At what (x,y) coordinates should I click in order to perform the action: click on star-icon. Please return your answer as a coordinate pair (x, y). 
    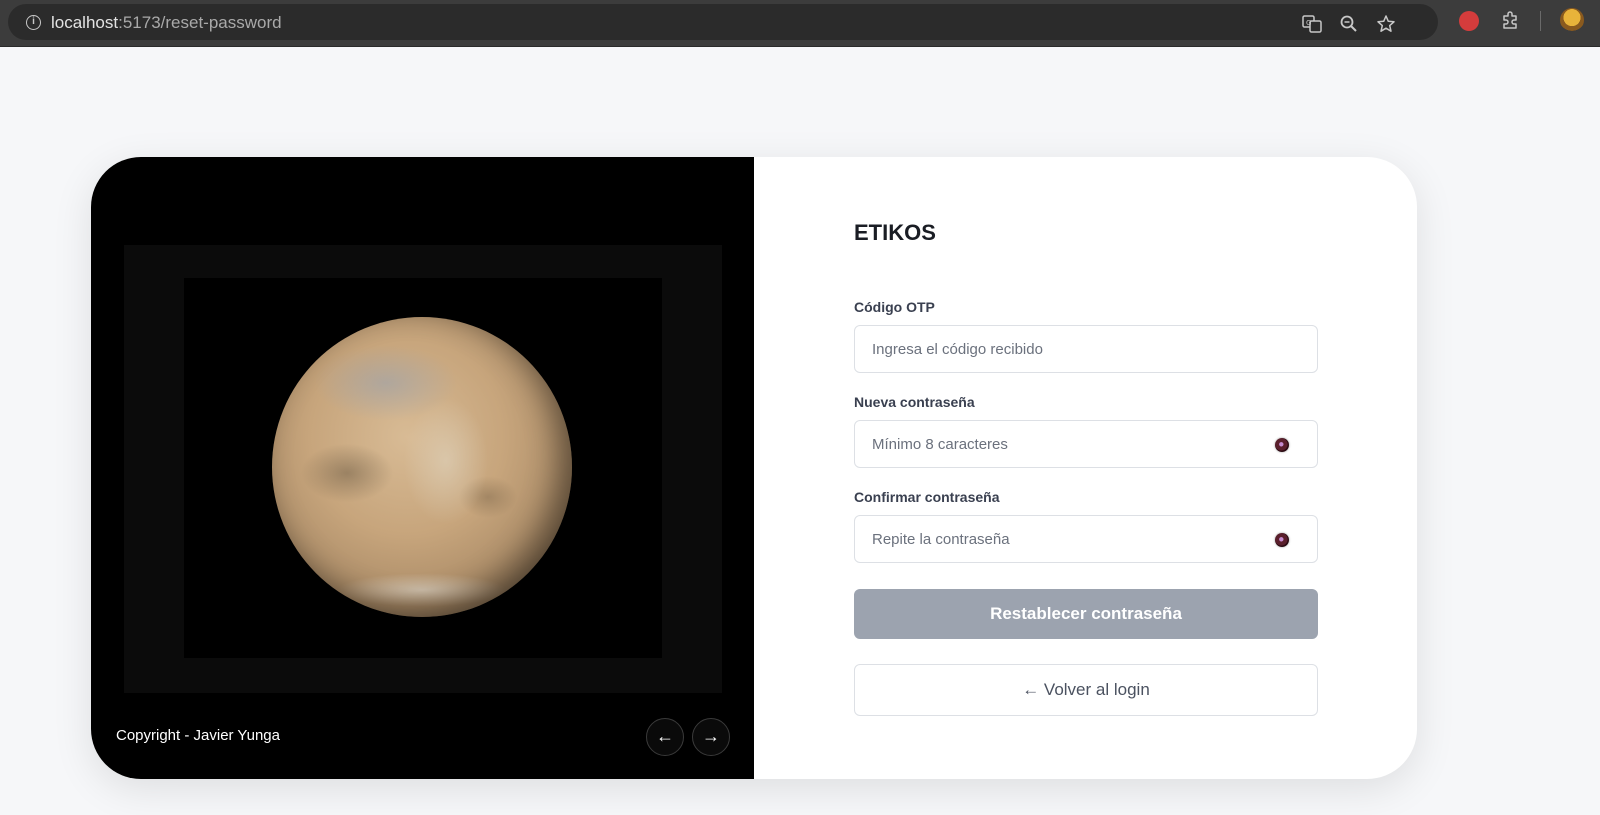
    Looking at the image, I should click on (1386, 24).